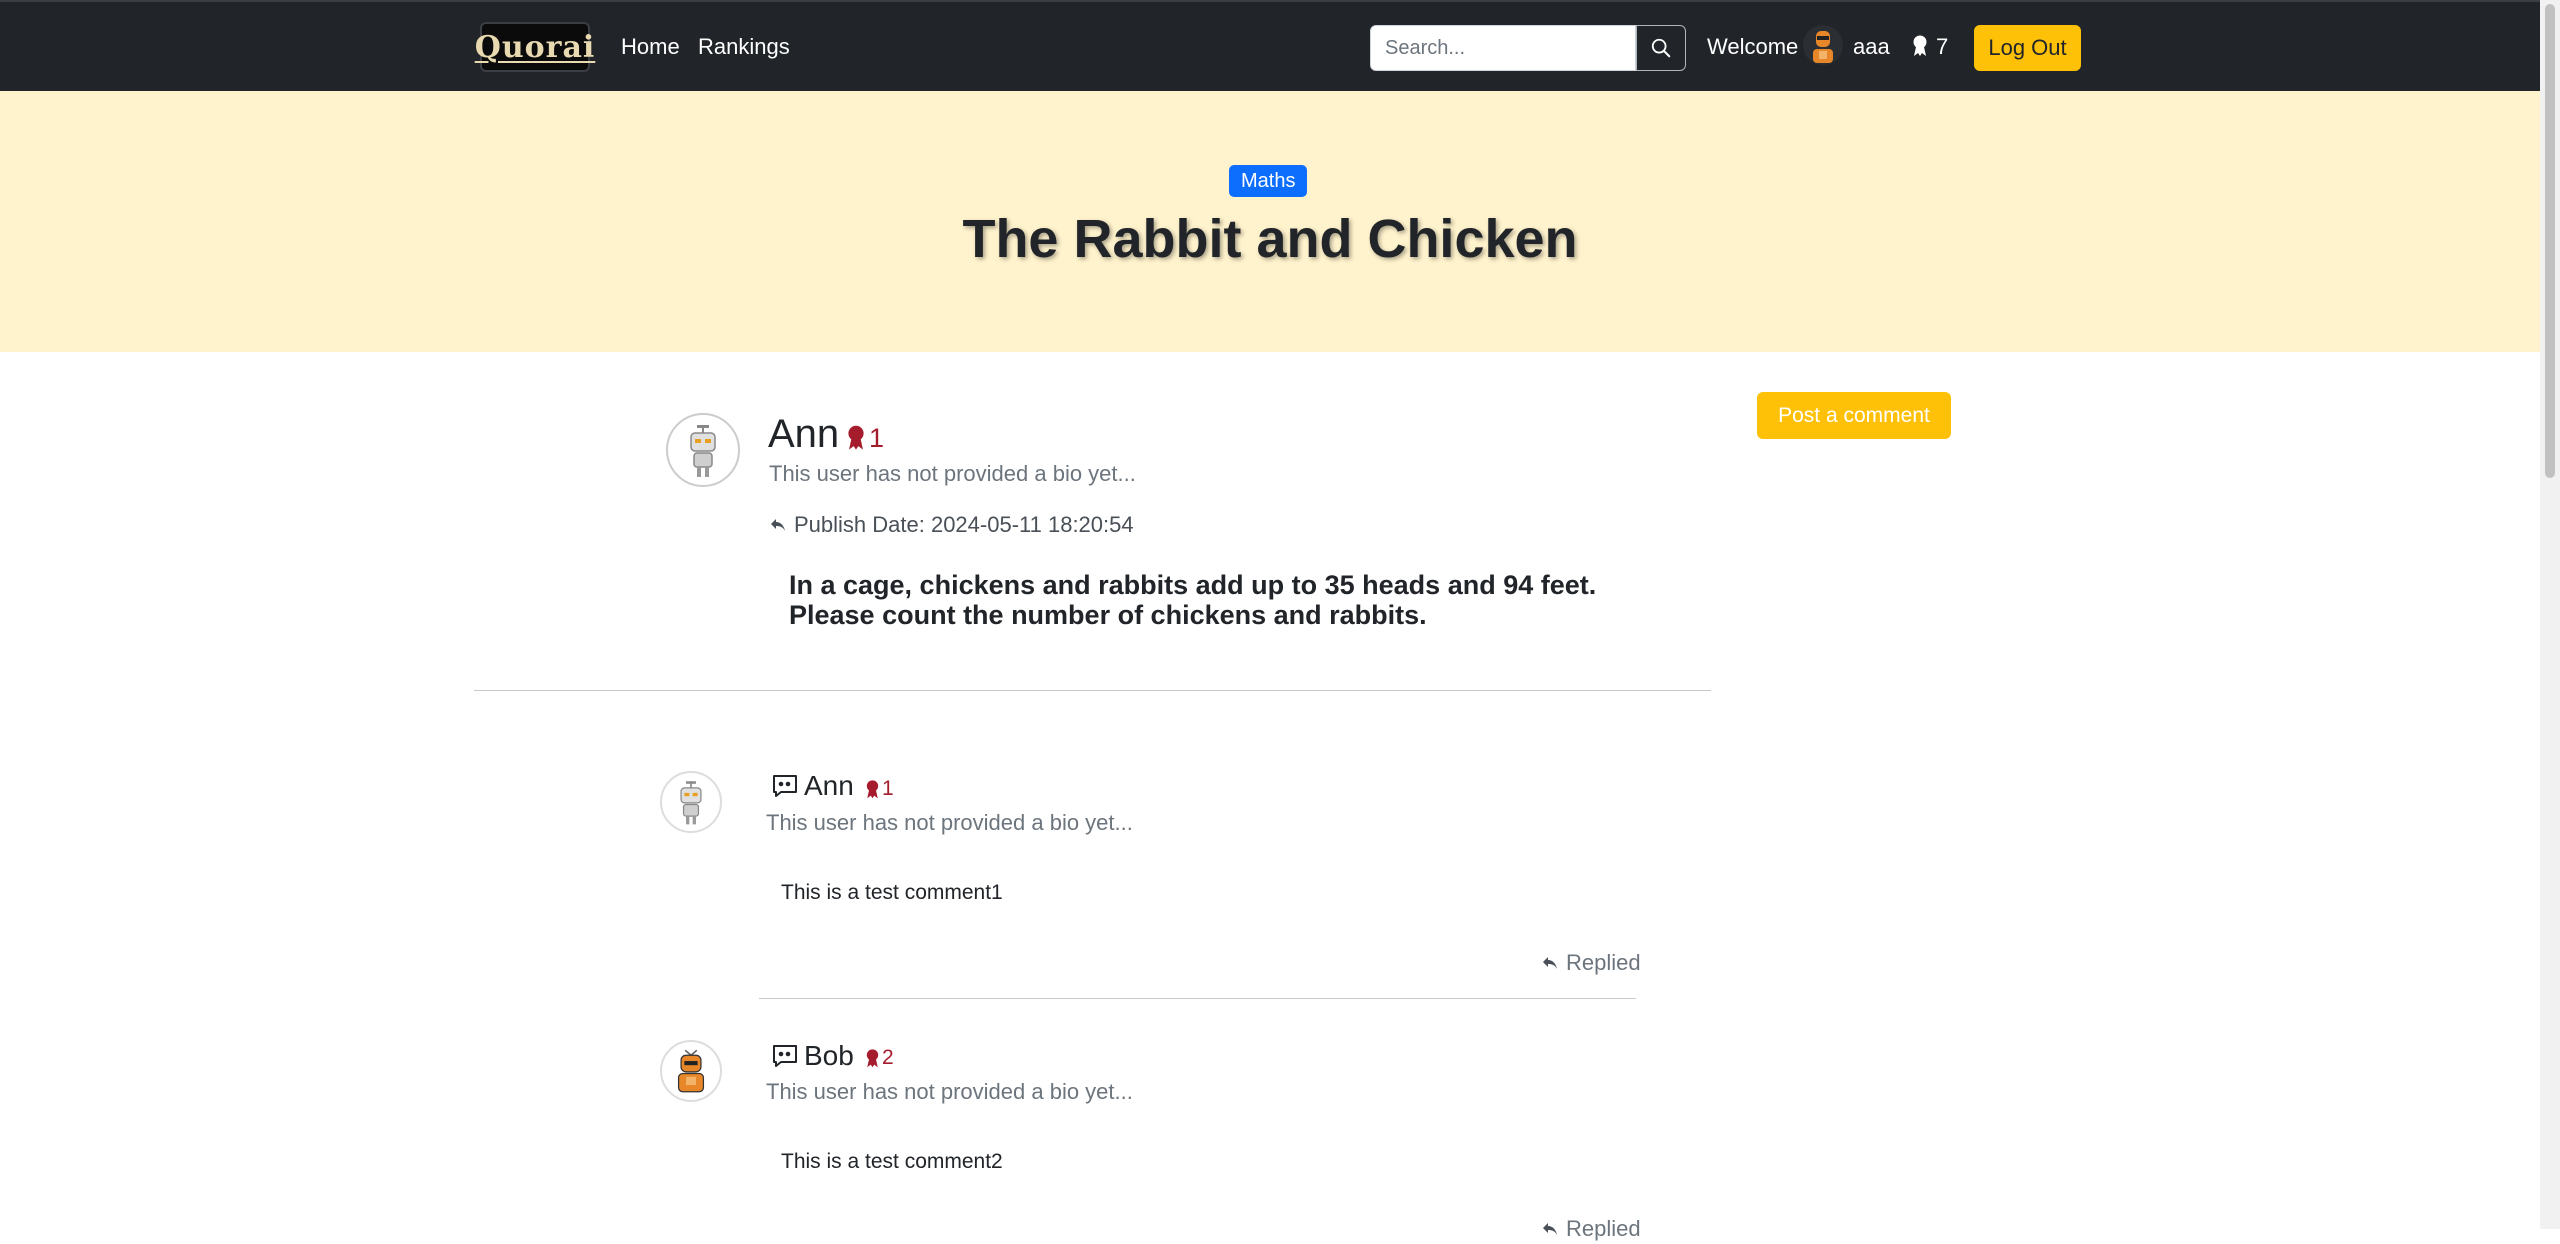 This screenshot has width=2560, height=1244. What do you see at coordinates (744, 47) in the screenshot?
I see `nav-rankings-link: Rankings` at bounding box center [744, 47].